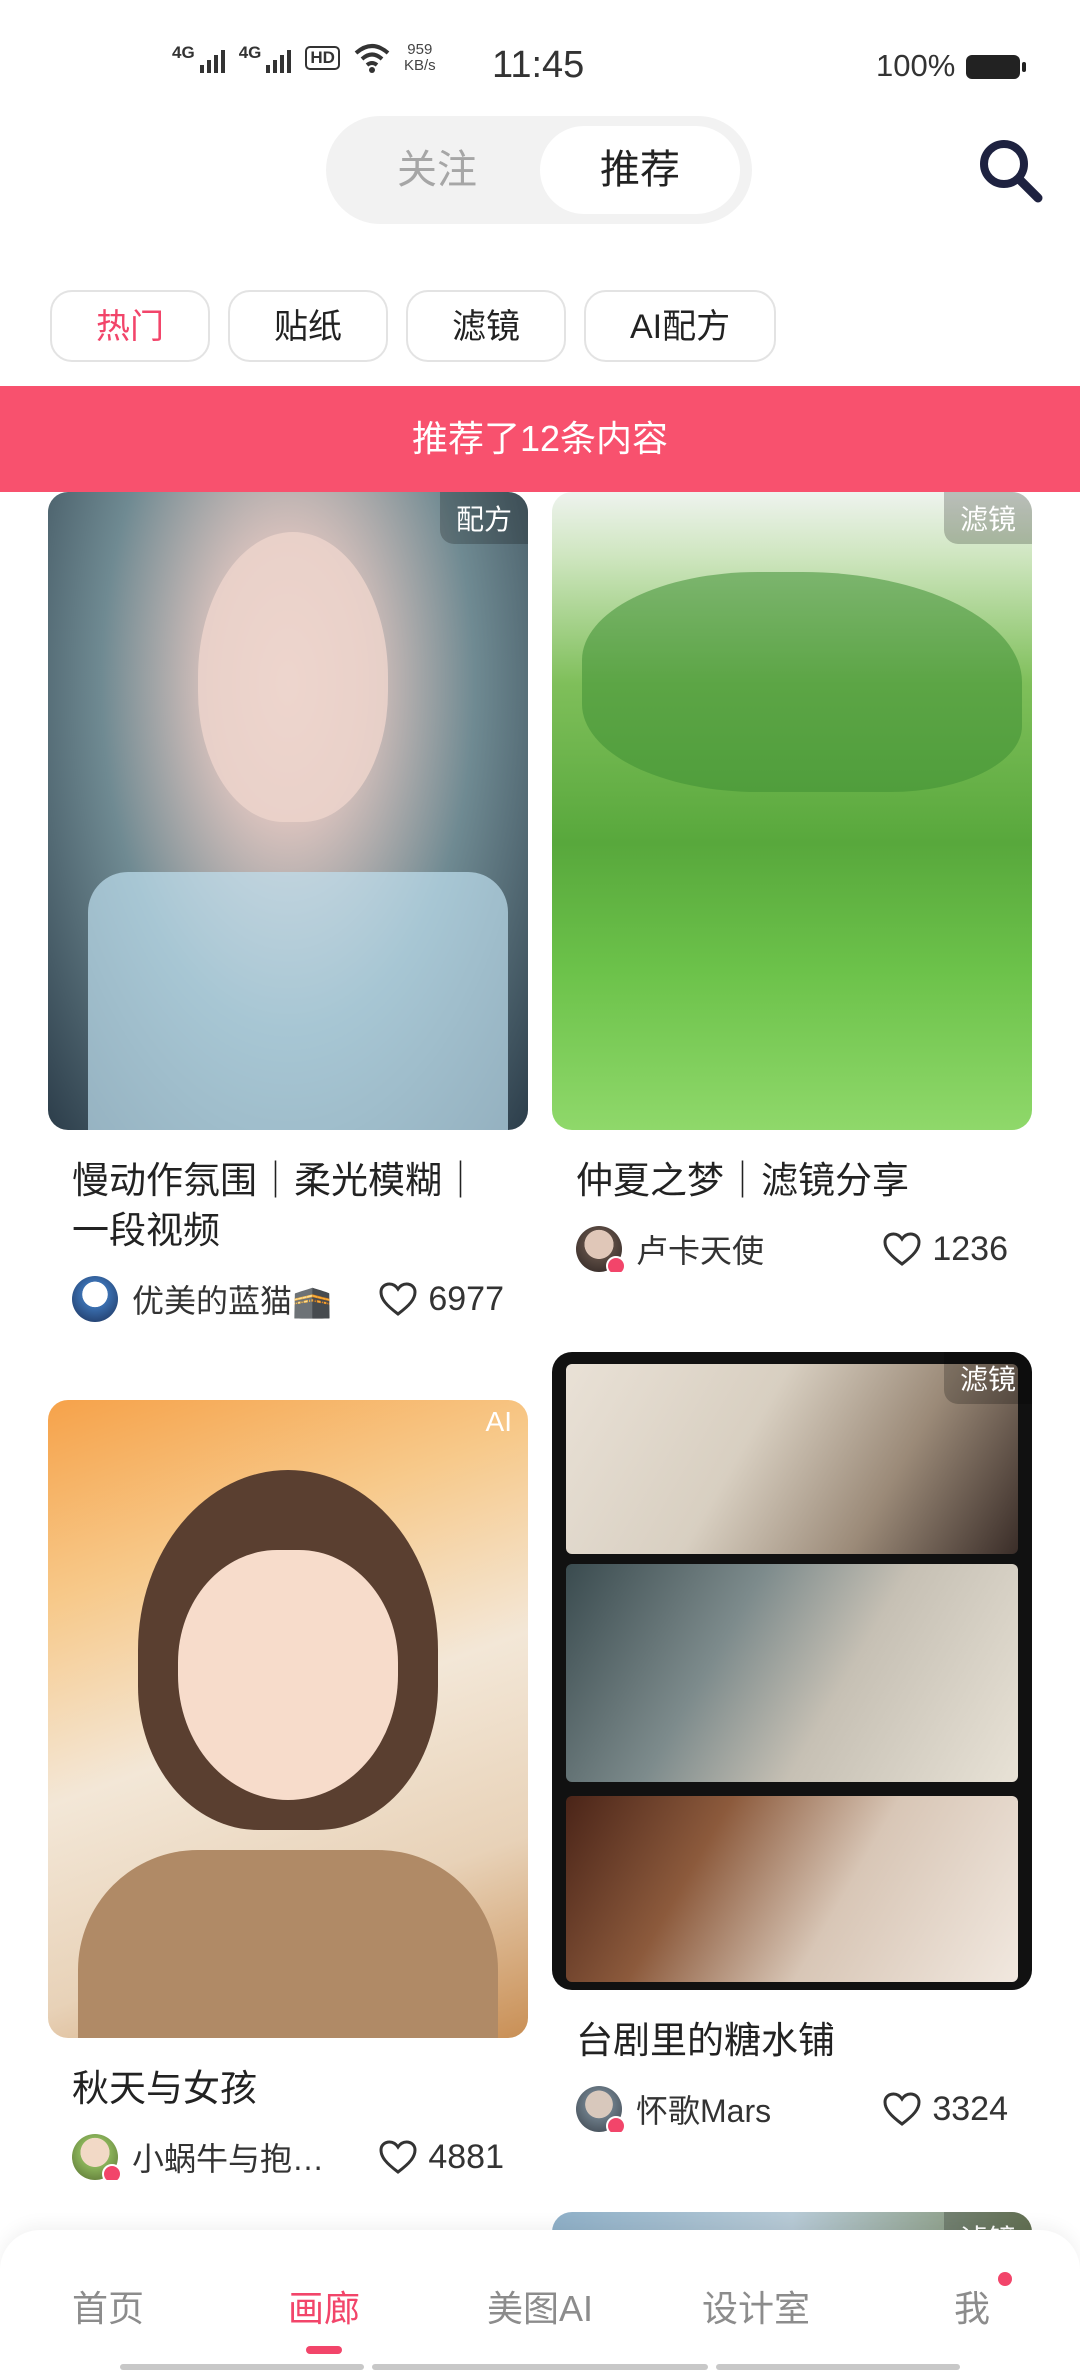  I want to click on bottom-nav: 首页 画廊 美图AI 设计室 我, so click(540, 2303).